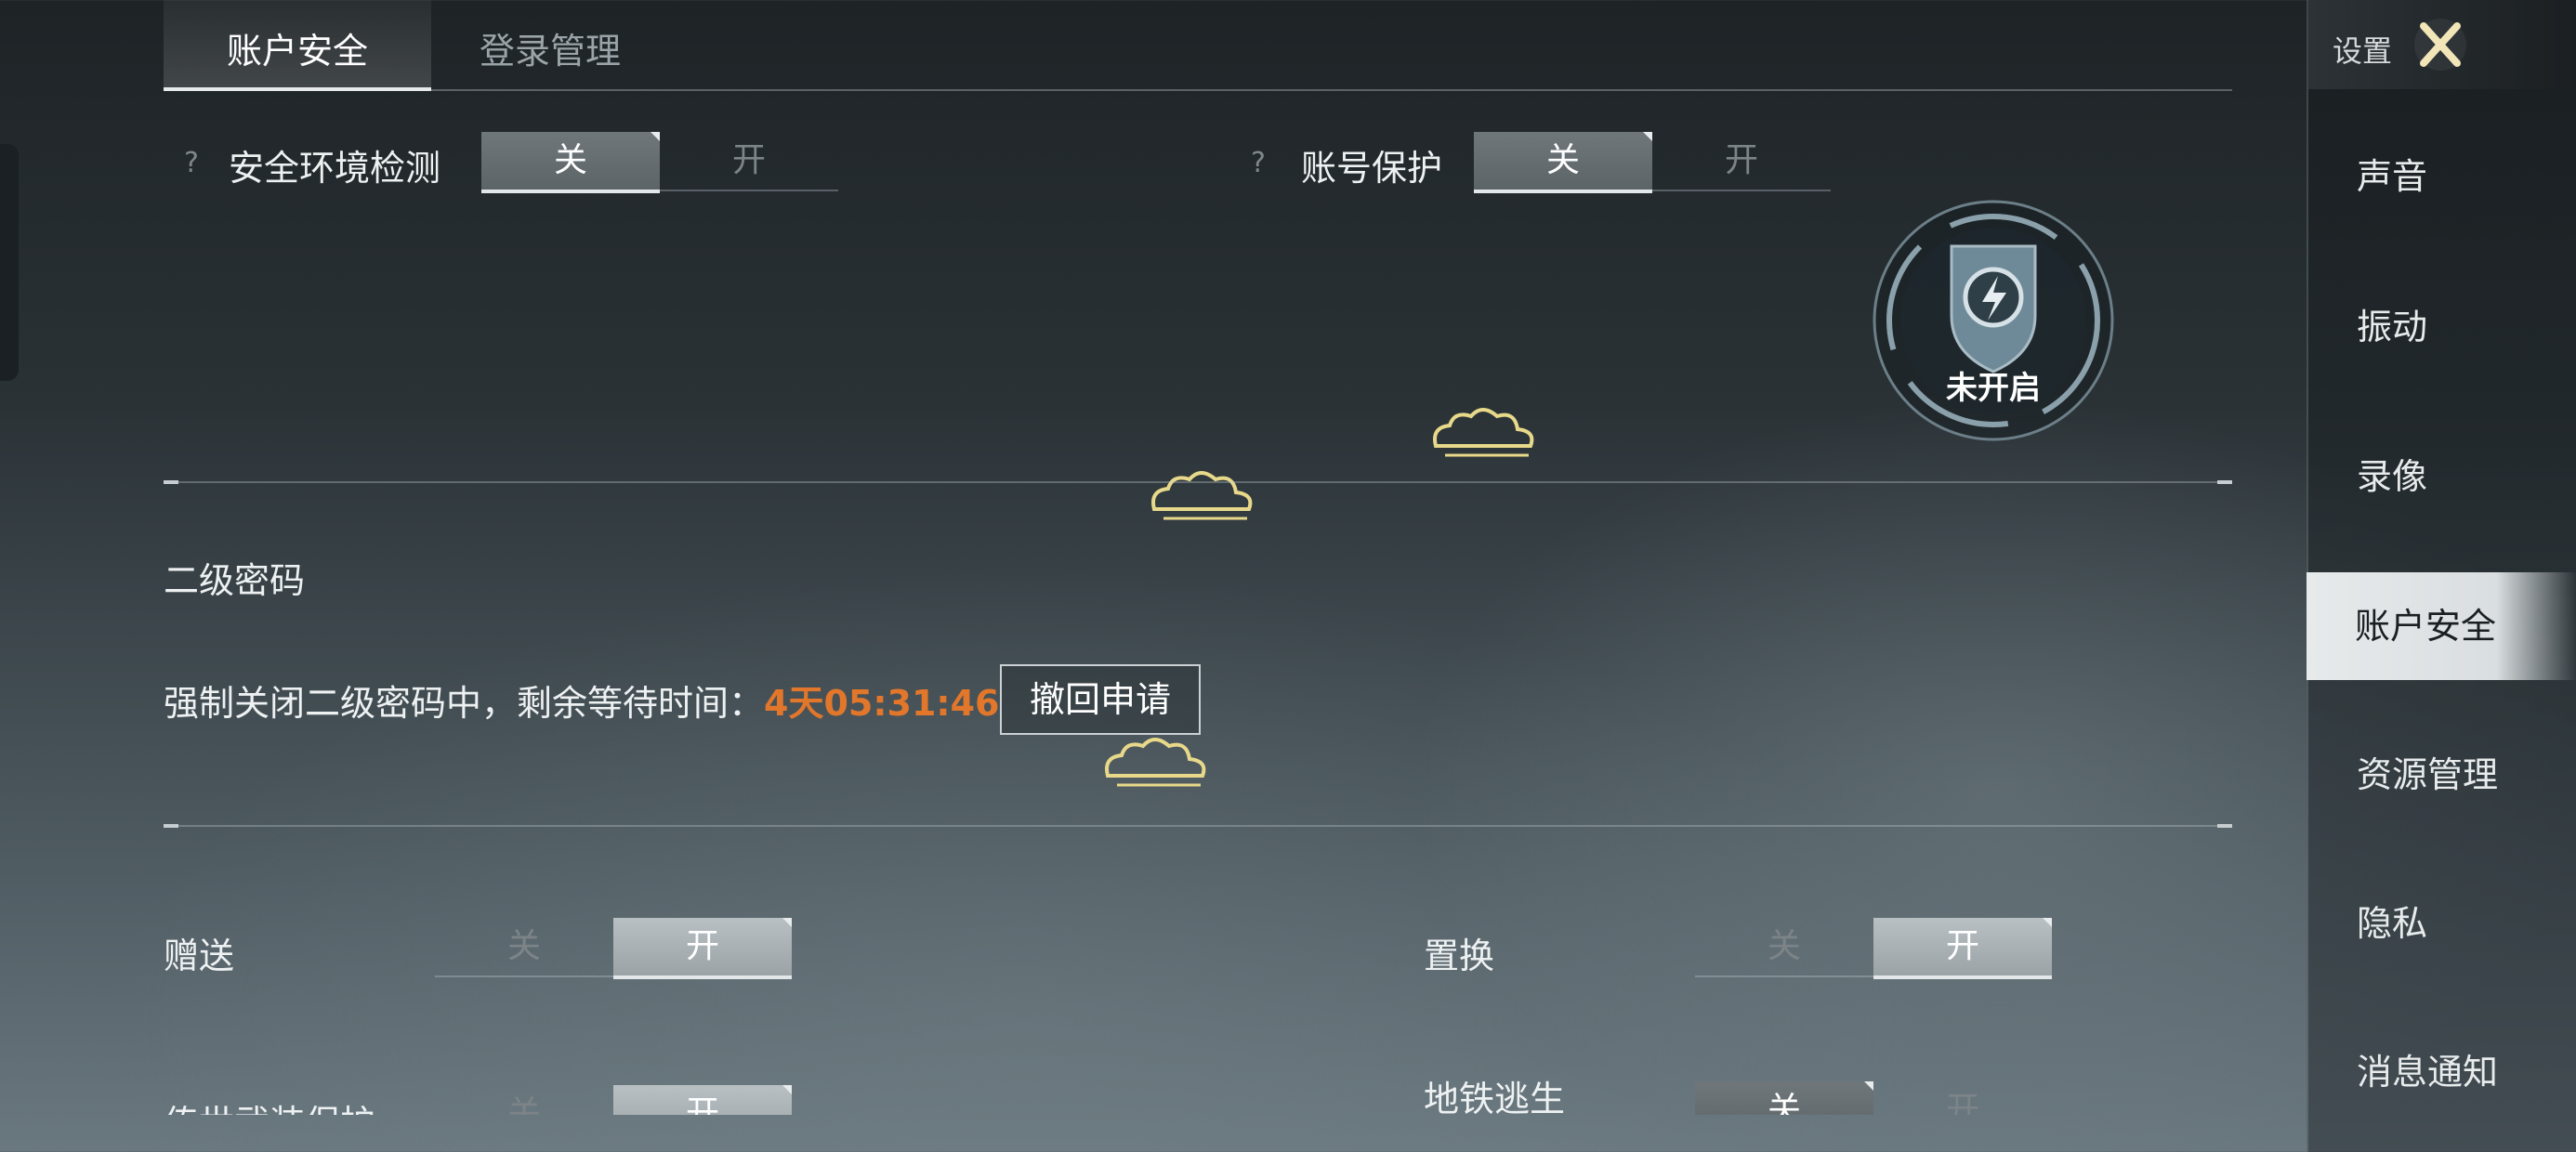  Describe the element at coordinates (1459, 956) in the screenshot. I see `exchange-label: 置换` at that location.